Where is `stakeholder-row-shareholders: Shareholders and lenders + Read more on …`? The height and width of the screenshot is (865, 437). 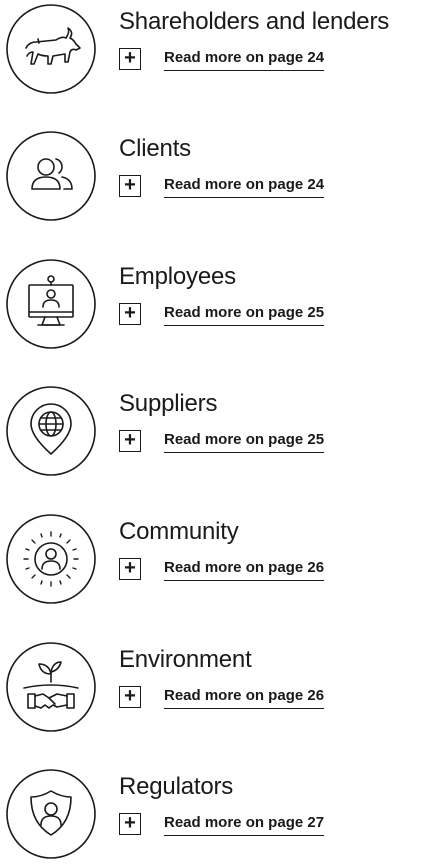
stakeholder-row-shareholders: Shareholders and lenders + Read more on … is located at coordinates (218, 50).